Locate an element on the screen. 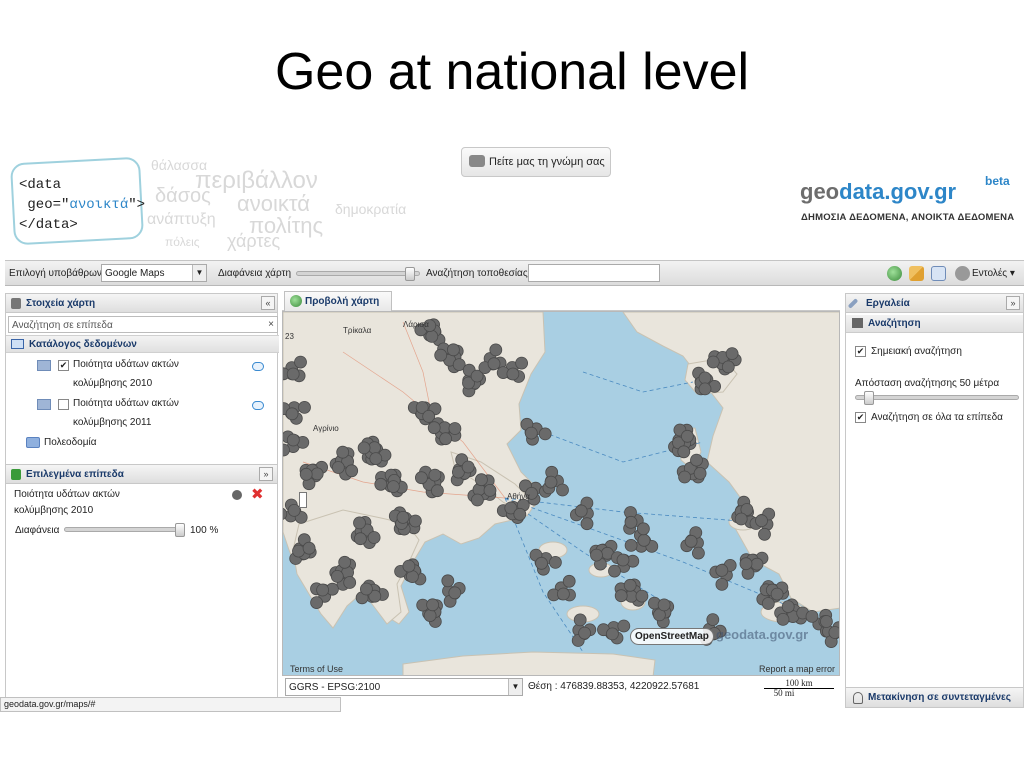  search-distance-slider is located at coordinates (937, 398).